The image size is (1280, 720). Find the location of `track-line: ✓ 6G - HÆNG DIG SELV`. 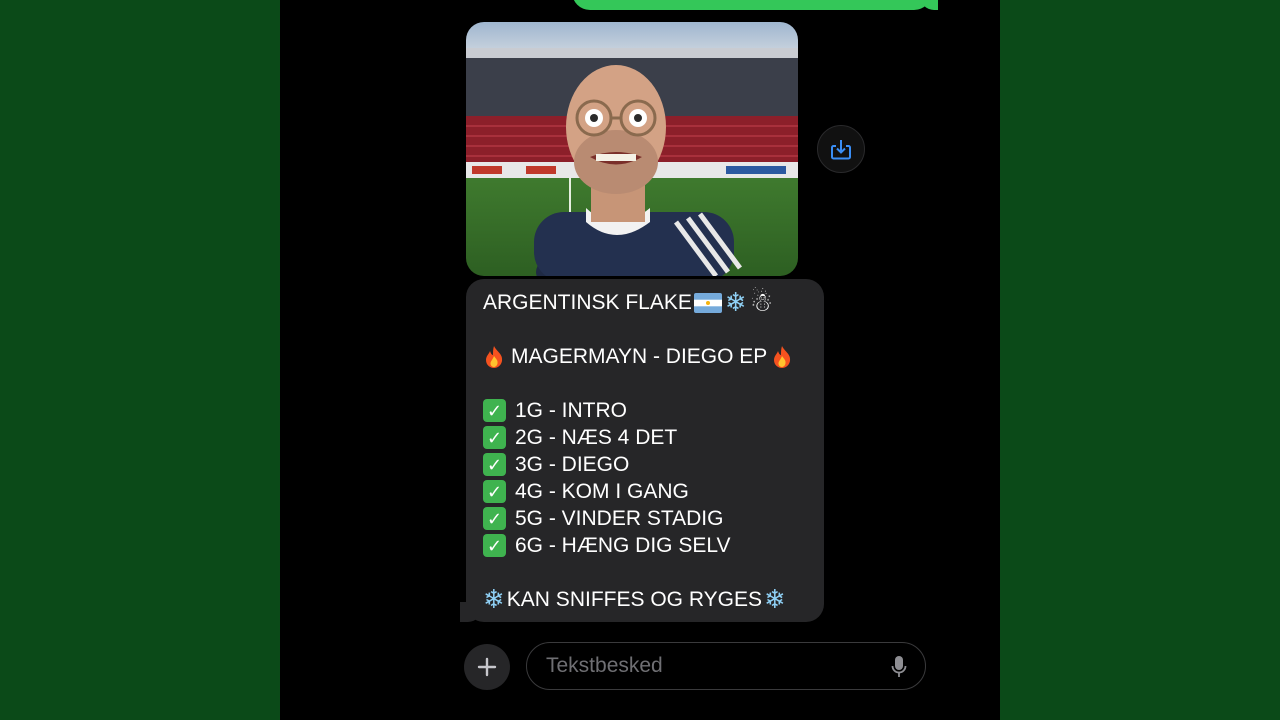

track-line: ✓ 6G - HÆNG DIG SELV is located at coordinates (645, 545).